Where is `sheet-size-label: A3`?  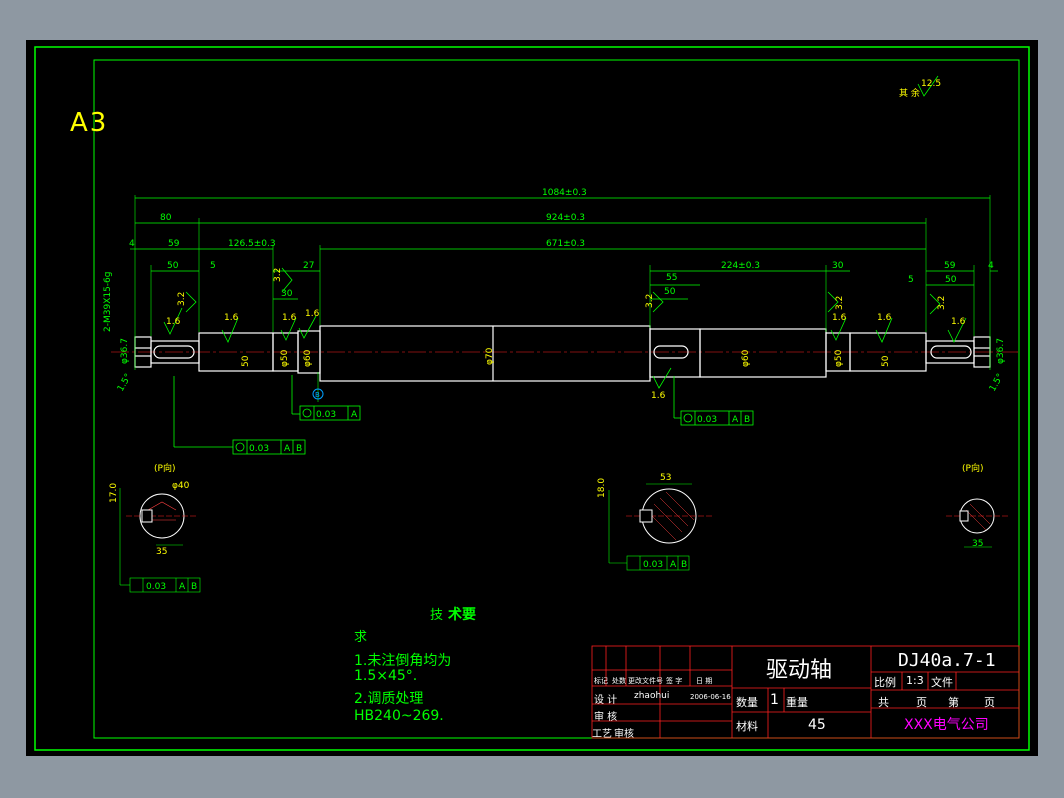
sheet-size-label: A3 is located at coordinates (89, 123).